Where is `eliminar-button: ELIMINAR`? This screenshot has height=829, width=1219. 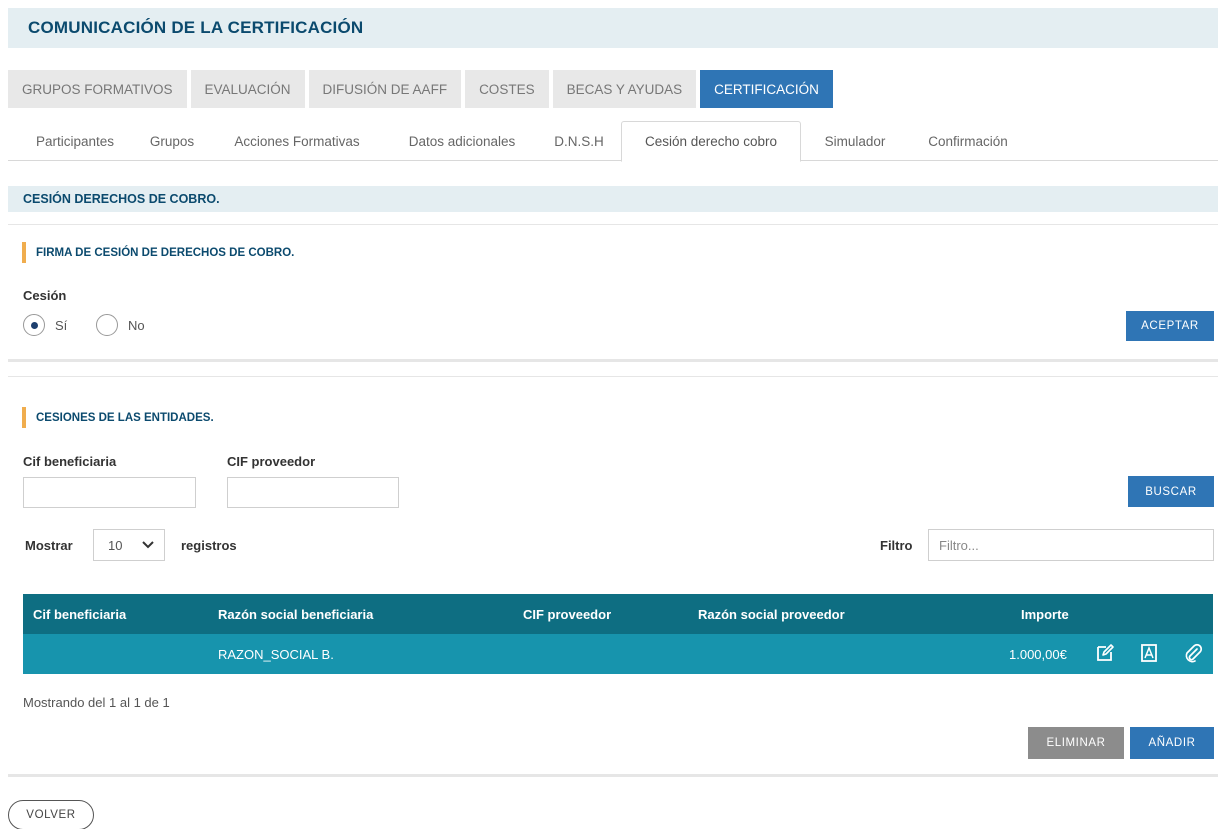 eliminar-button: ELIMINAR is located at coordinates (1076, 743).